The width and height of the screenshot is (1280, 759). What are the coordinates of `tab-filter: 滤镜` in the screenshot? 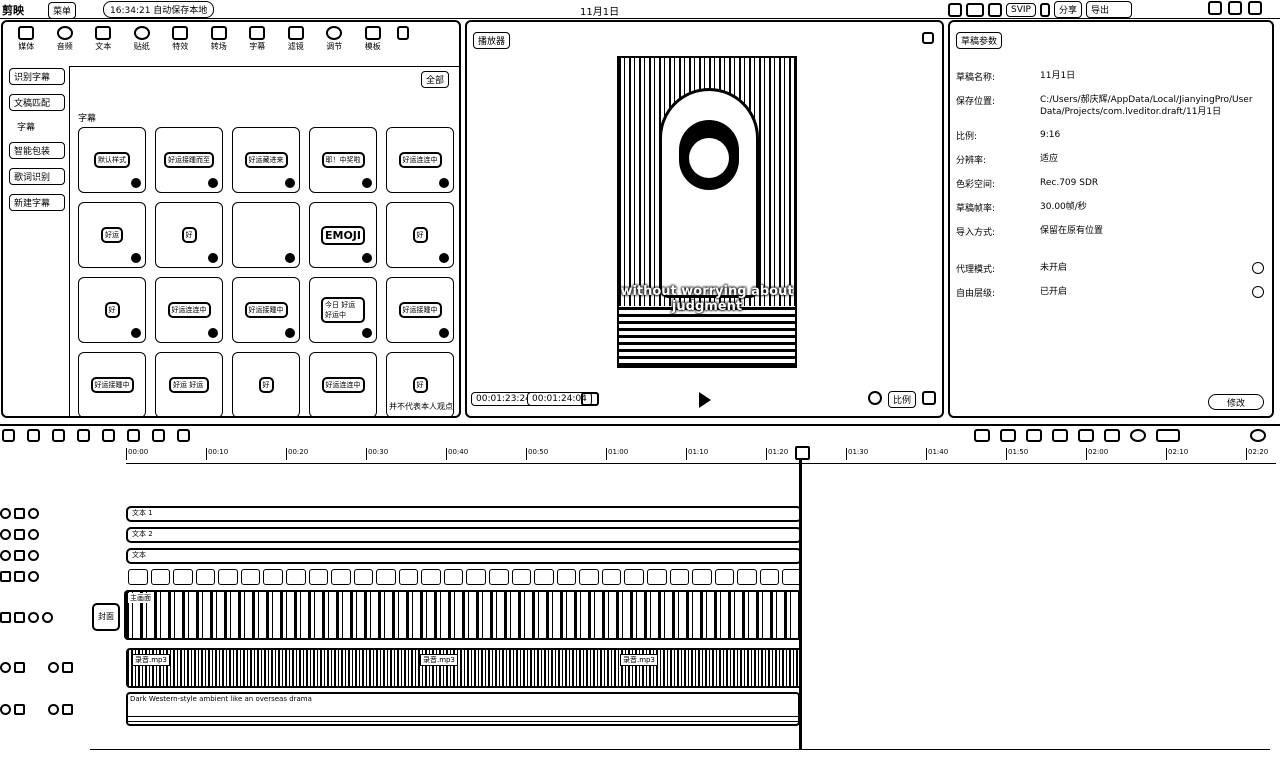 It's located at (296, 39).